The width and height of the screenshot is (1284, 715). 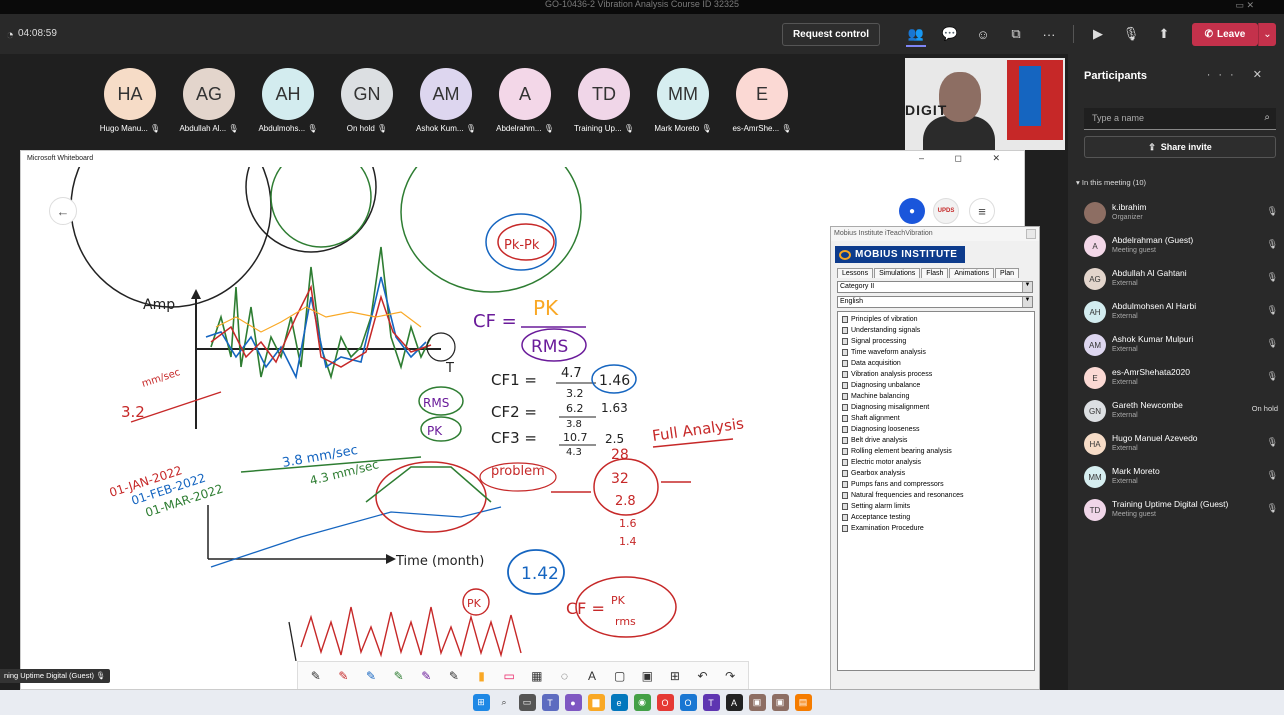 I want to click on teams-work-icon: T, so click(x=711, y=702).